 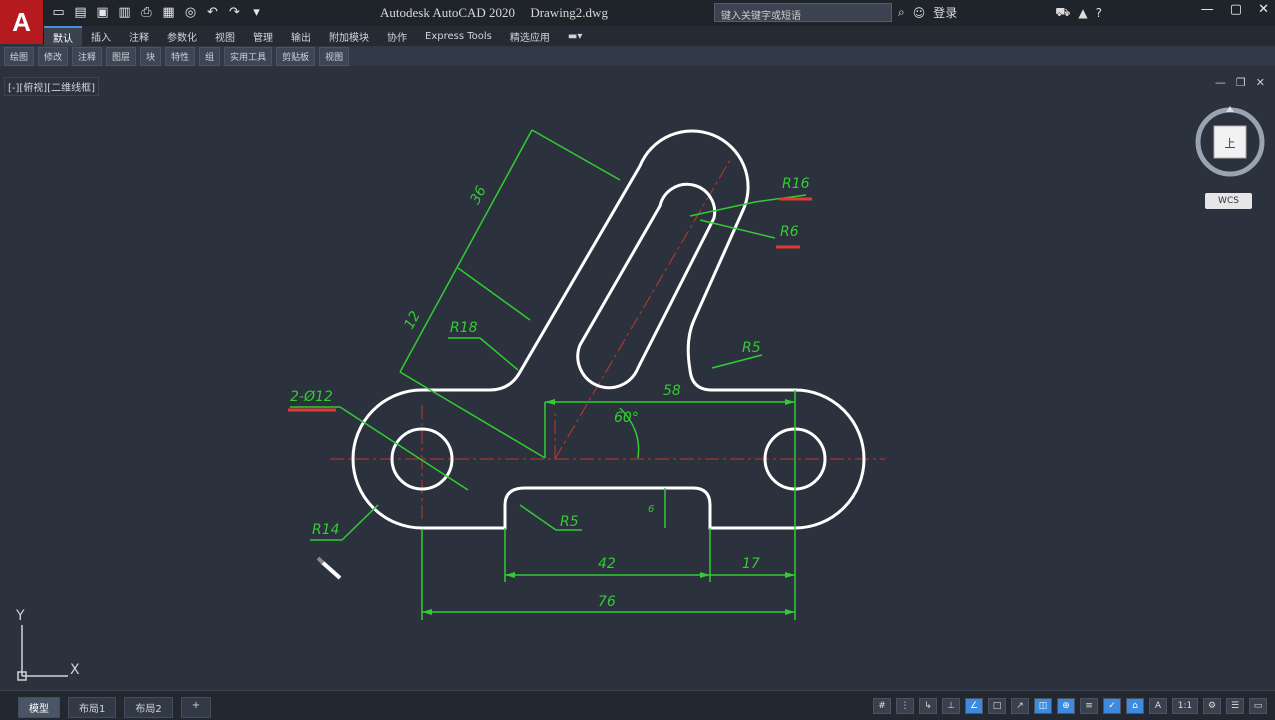 I want to click on dim-6-text: 6, so click(x=651, y=509).